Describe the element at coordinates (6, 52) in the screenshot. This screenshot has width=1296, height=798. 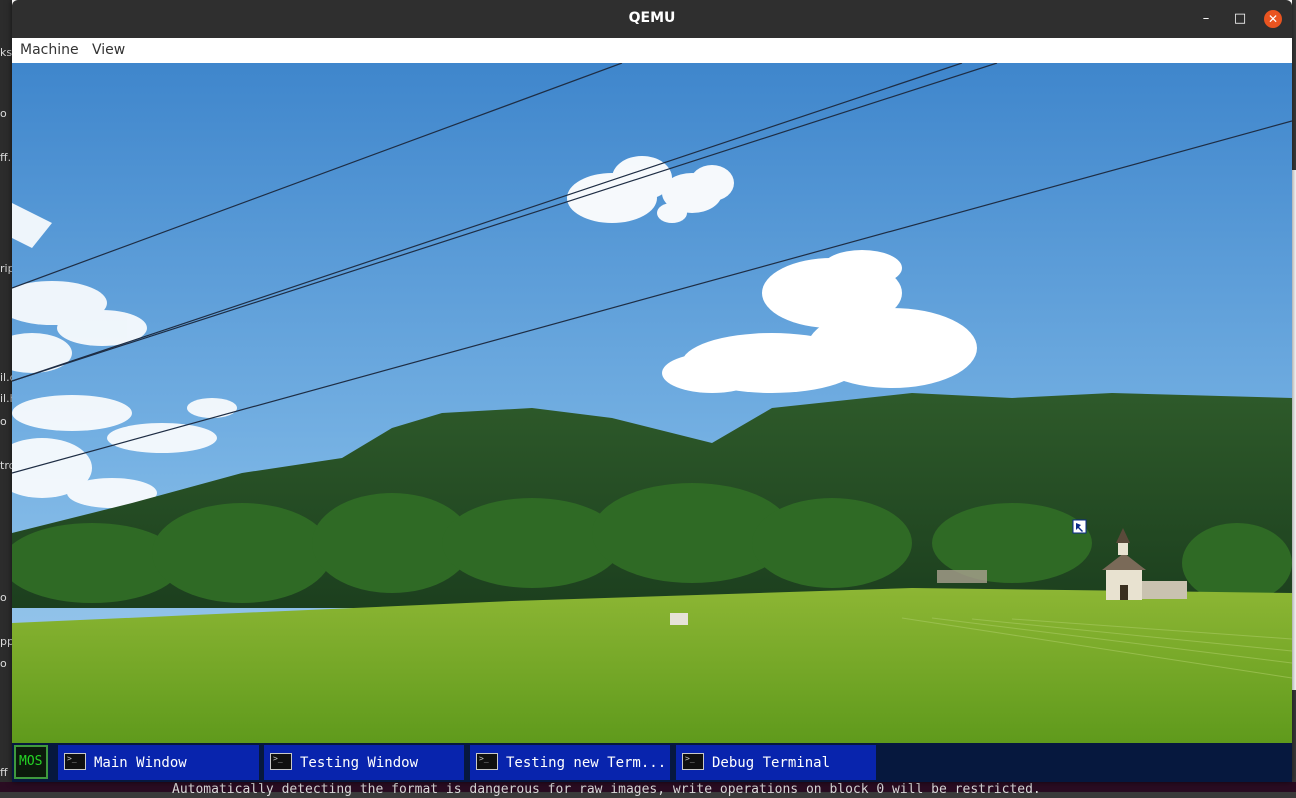
I see `background-text-fragment: ks` at that location.